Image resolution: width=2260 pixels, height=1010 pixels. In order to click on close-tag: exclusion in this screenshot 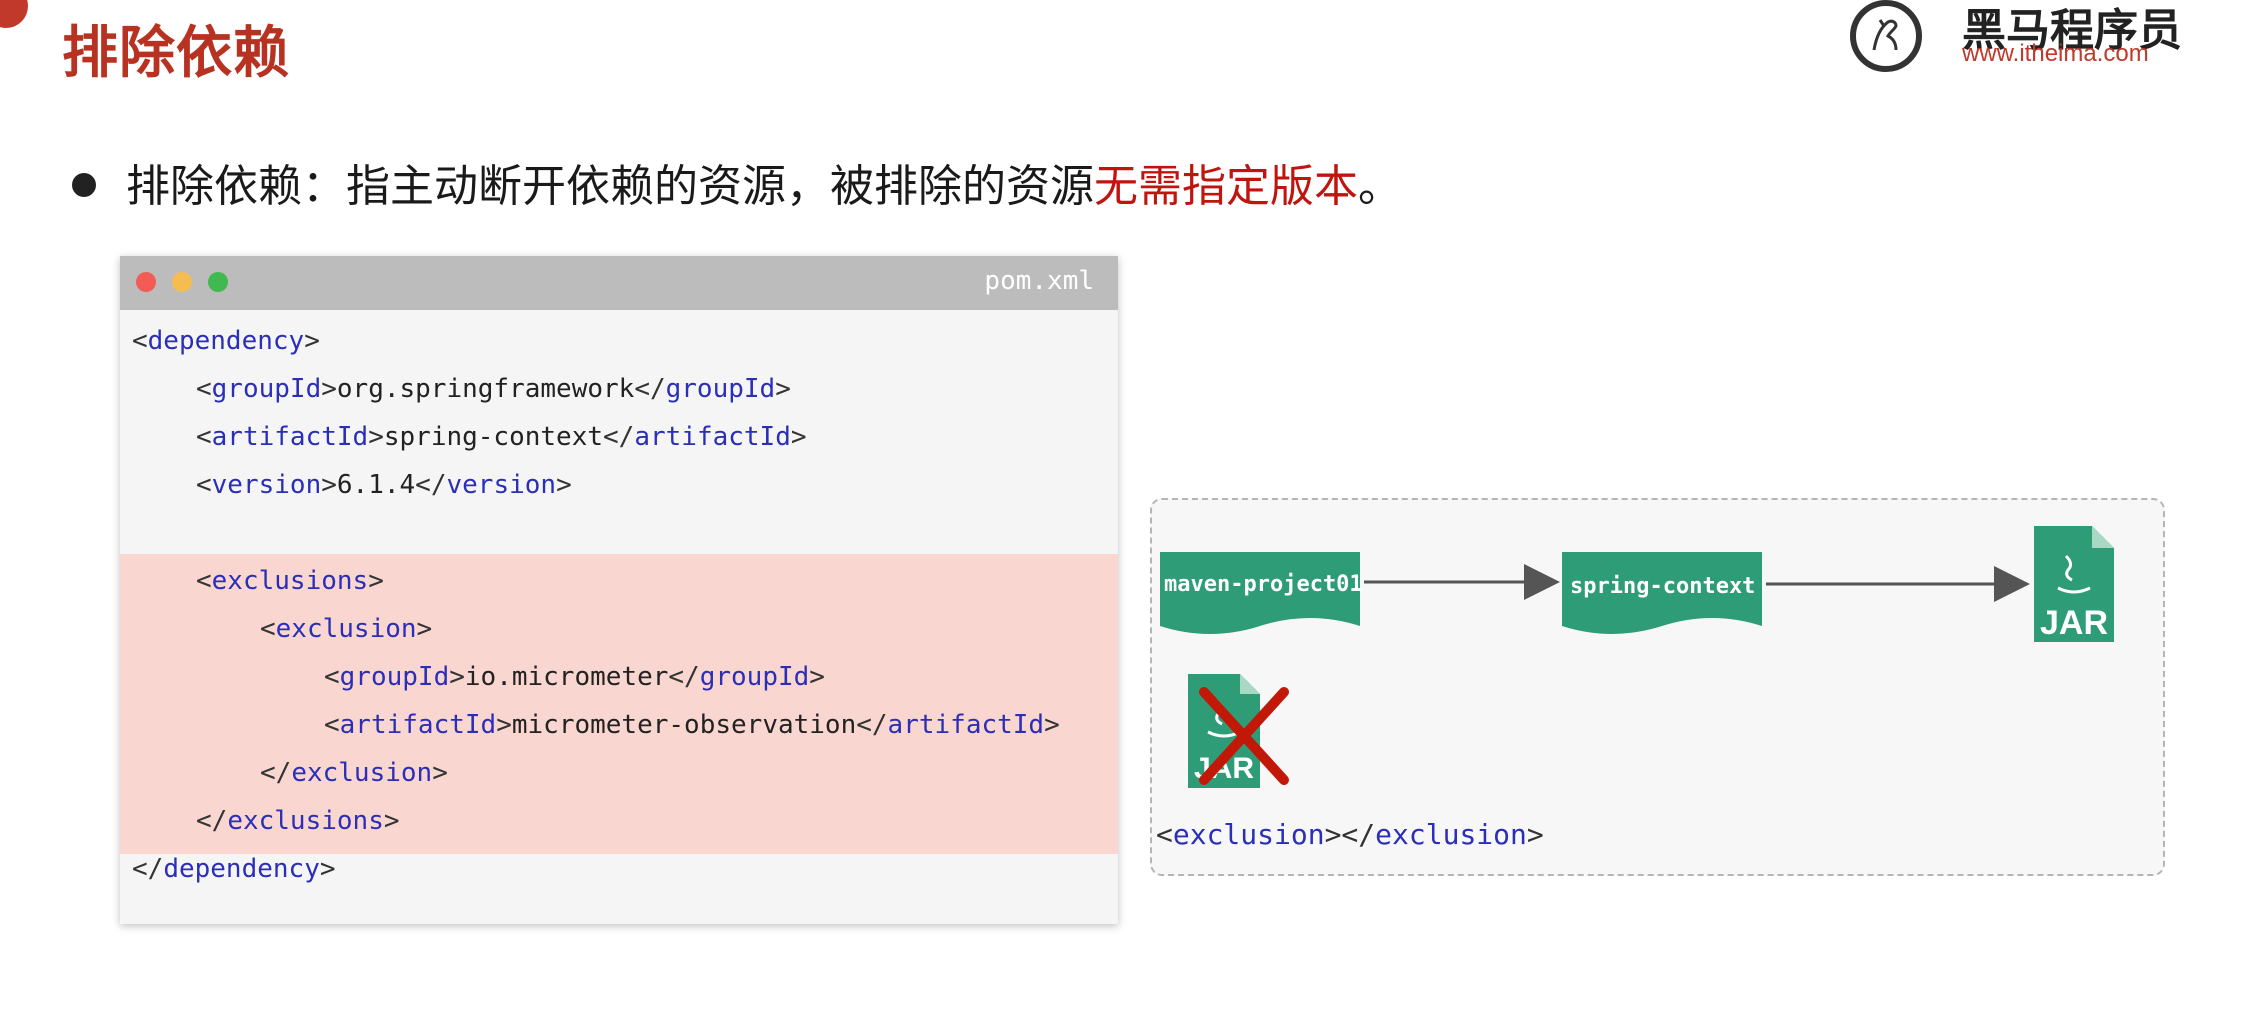, I will do `click(362, 773)`.